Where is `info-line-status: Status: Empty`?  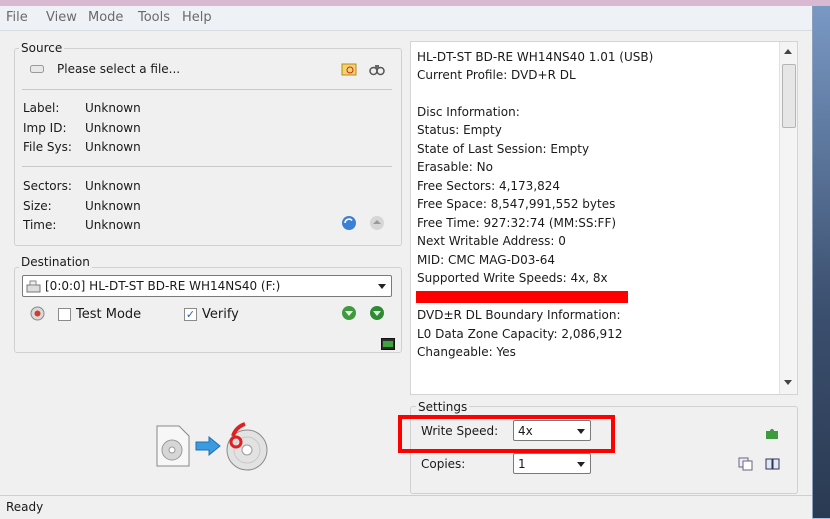
info-line-status: Status: Empty is located at coordinates (459, 130).